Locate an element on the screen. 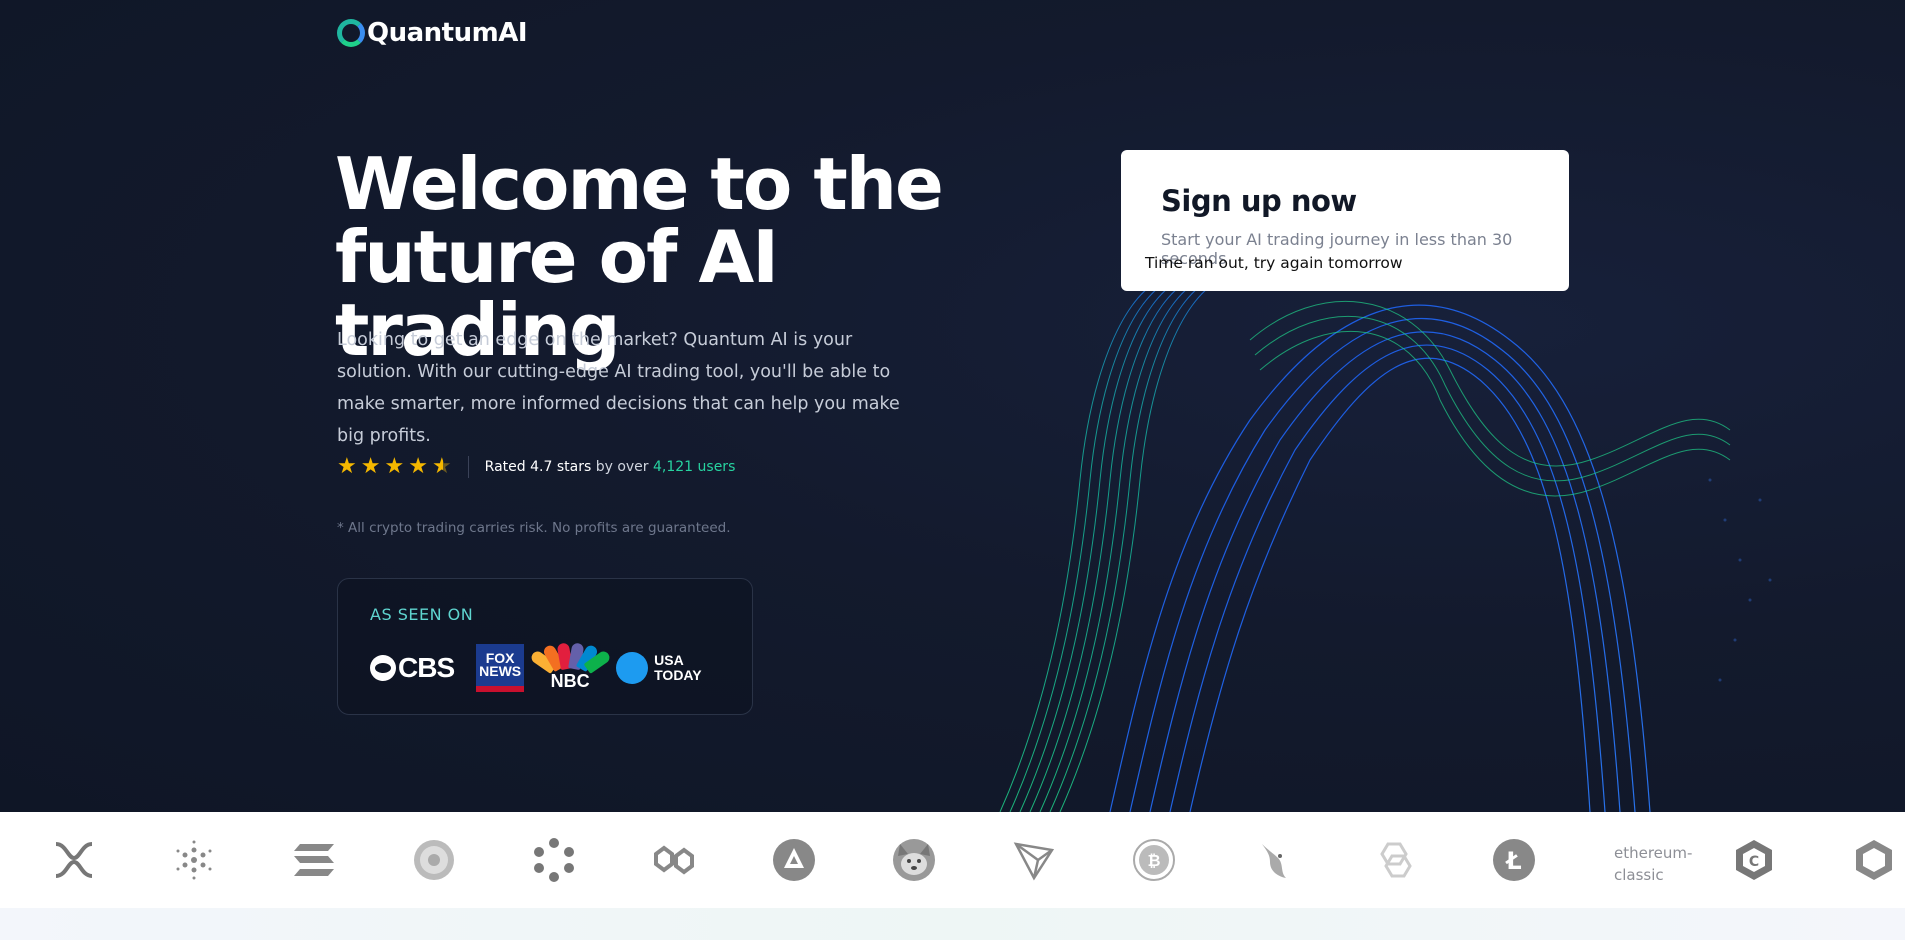 The width and height of the screenshot is (1905, 940). solana-icon is located at coordinates (314, 860).